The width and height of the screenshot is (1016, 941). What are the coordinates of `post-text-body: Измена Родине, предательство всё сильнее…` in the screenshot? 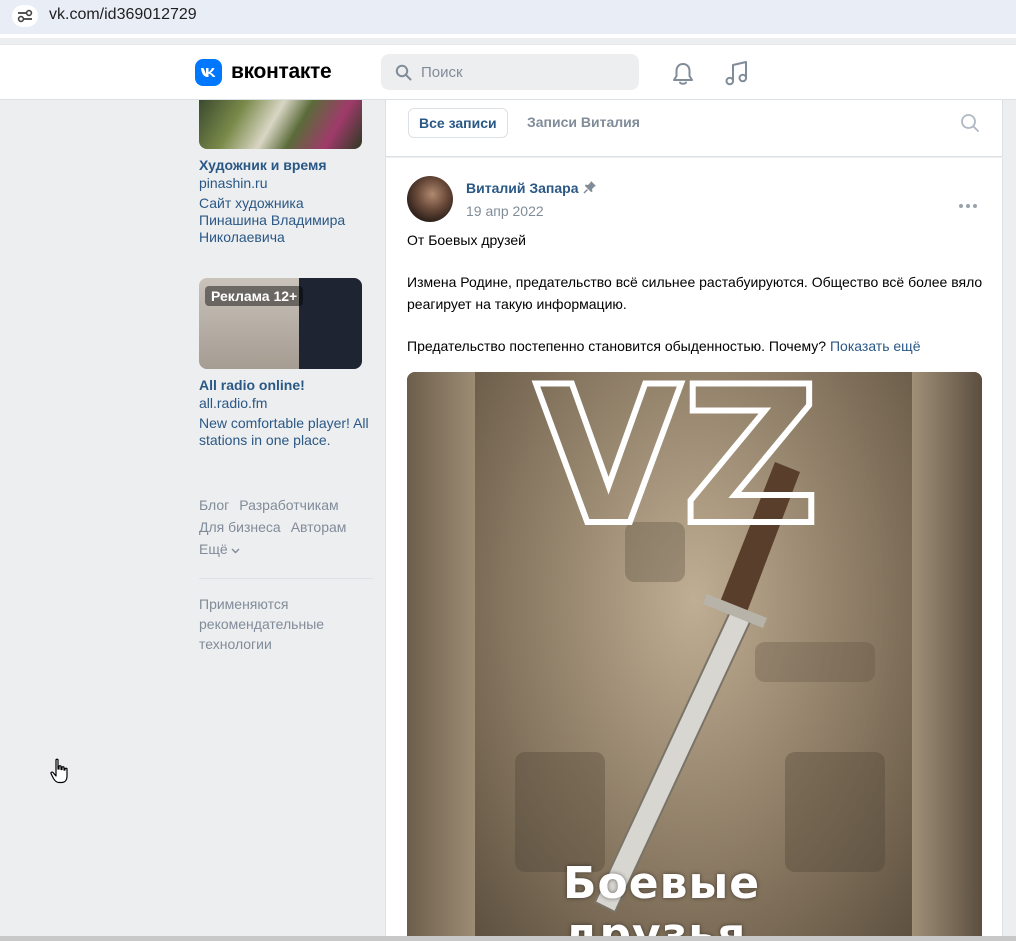 It's located at (695, 293).